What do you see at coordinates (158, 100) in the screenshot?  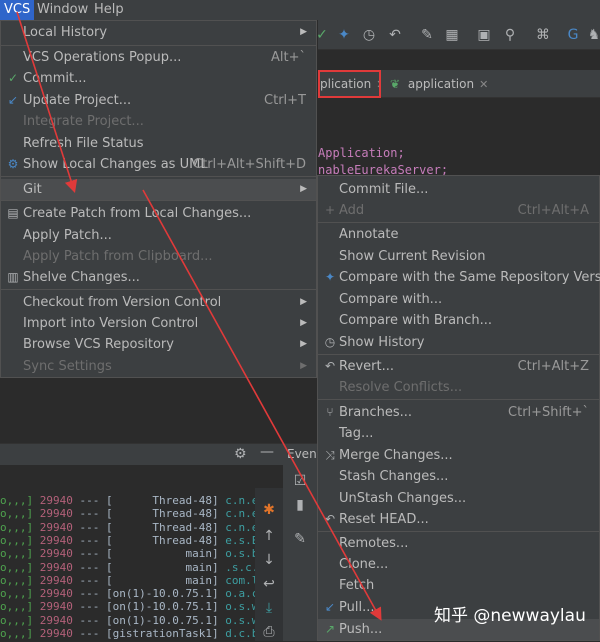 I see `menu-item-update-project: ↙ Update Project... Ctrl+T` at bounding box center [158, 100].